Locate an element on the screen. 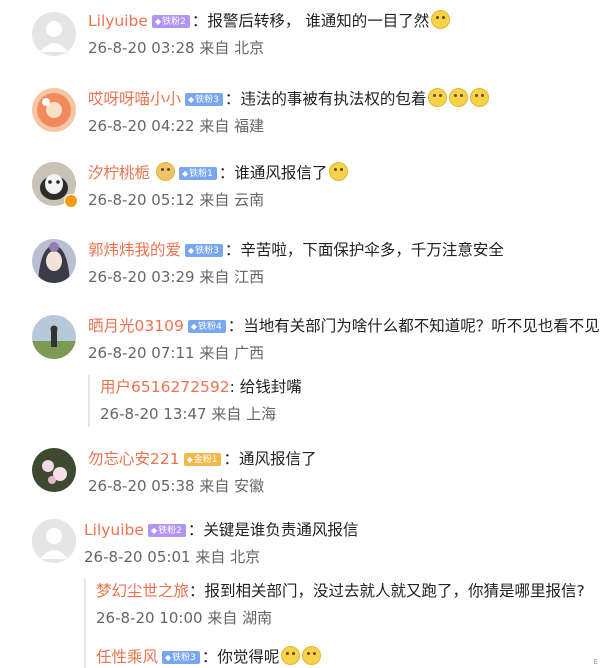  comment-text: ：通风报信了 is located at coordinates (270, 459).